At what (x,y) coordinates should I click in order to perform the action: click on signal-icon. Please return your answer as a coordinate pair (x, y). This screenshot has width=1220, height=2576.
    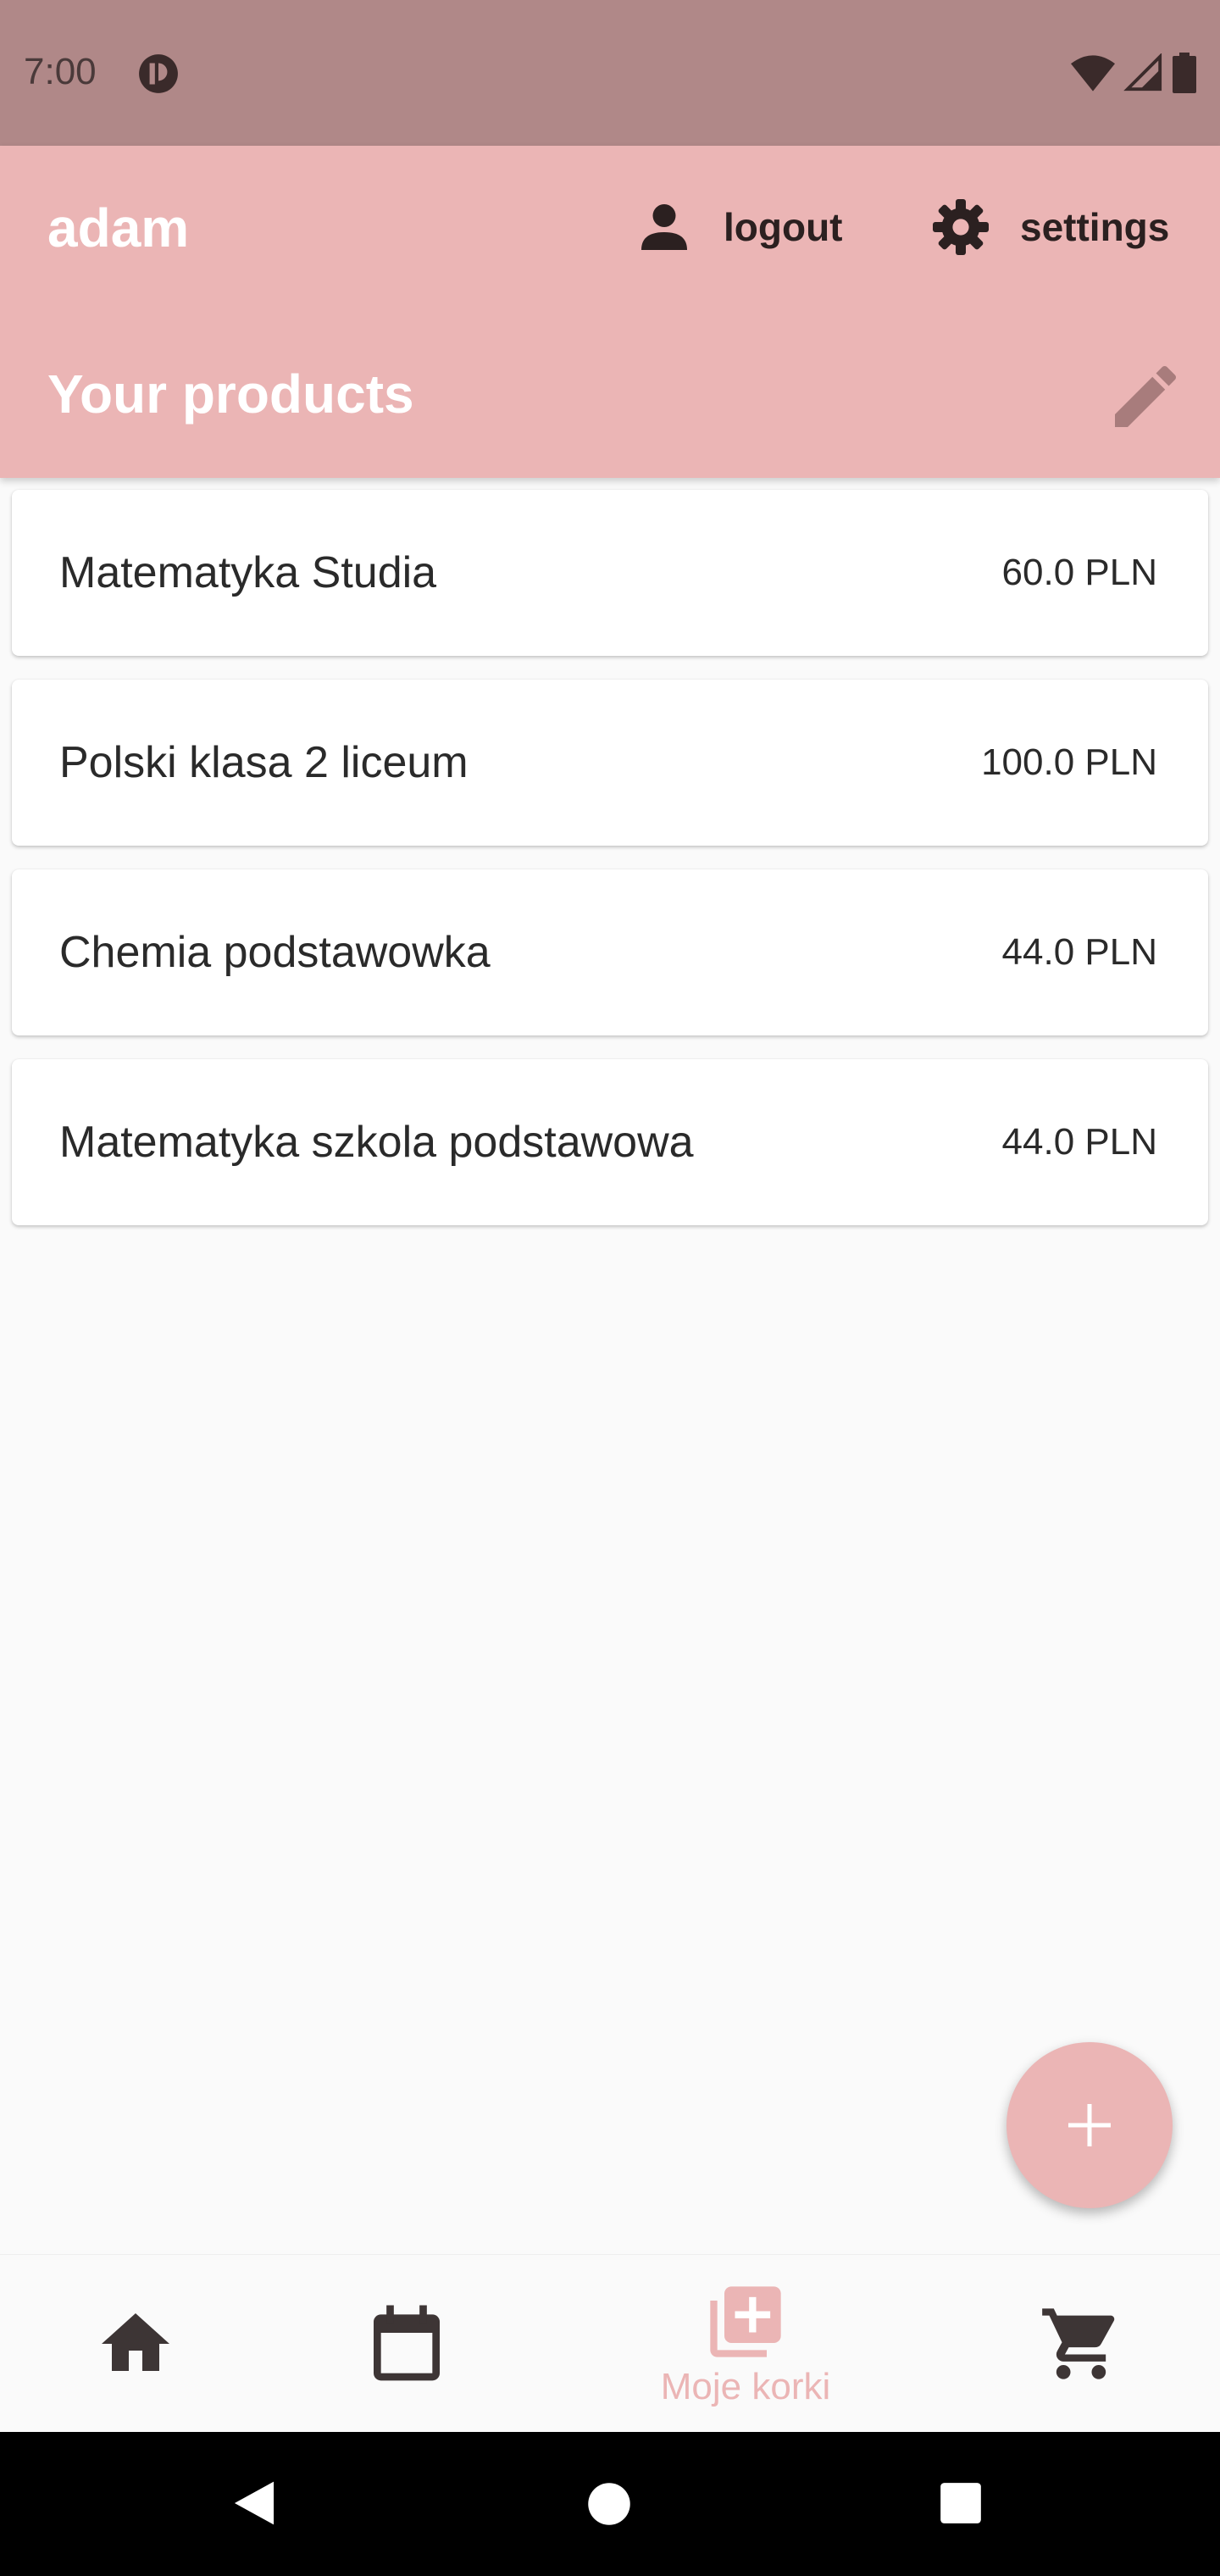
    Looking at the image, I should click on (1142, 72).